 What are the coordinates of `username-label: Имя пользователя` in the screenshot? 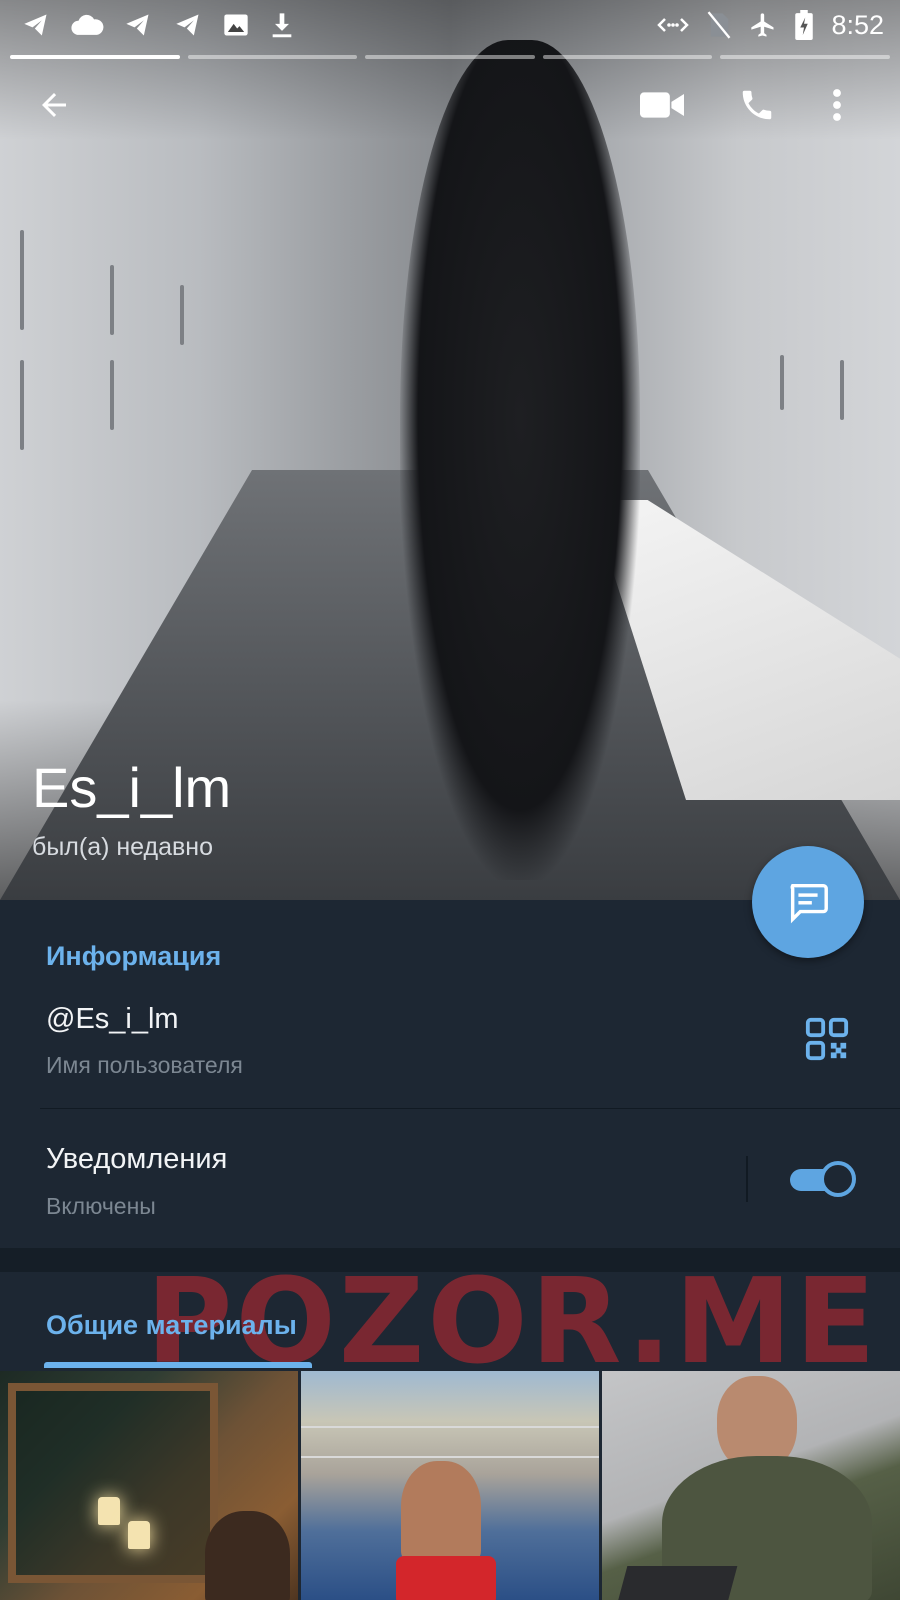 It's located at (144, 1065).